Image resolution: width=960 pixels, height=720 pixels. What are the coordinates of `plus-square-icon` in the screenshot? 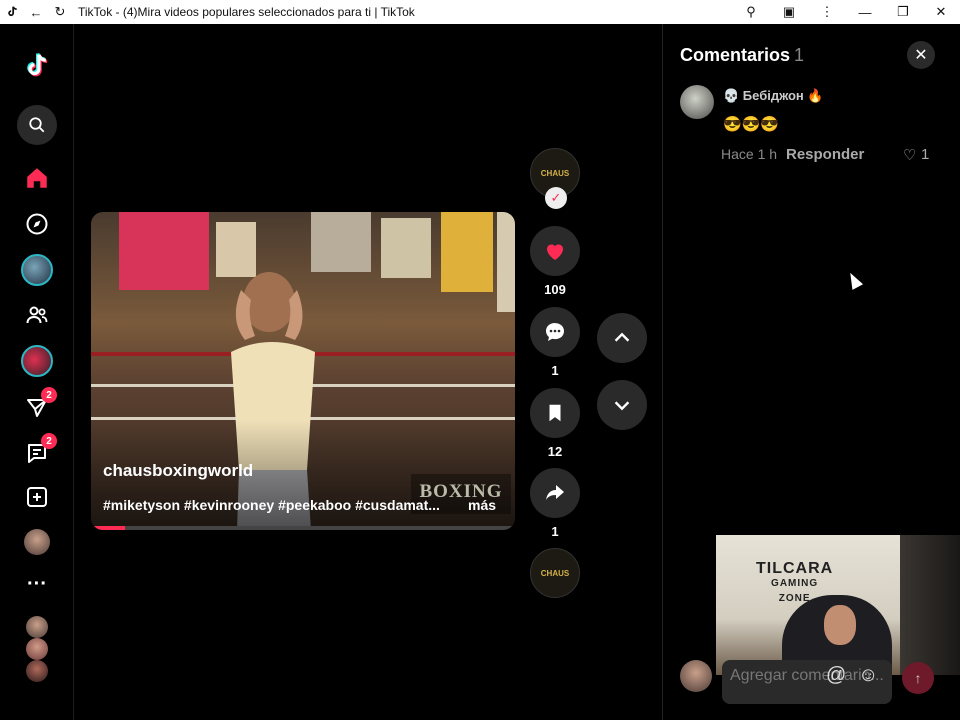 It's located at (37, 497).